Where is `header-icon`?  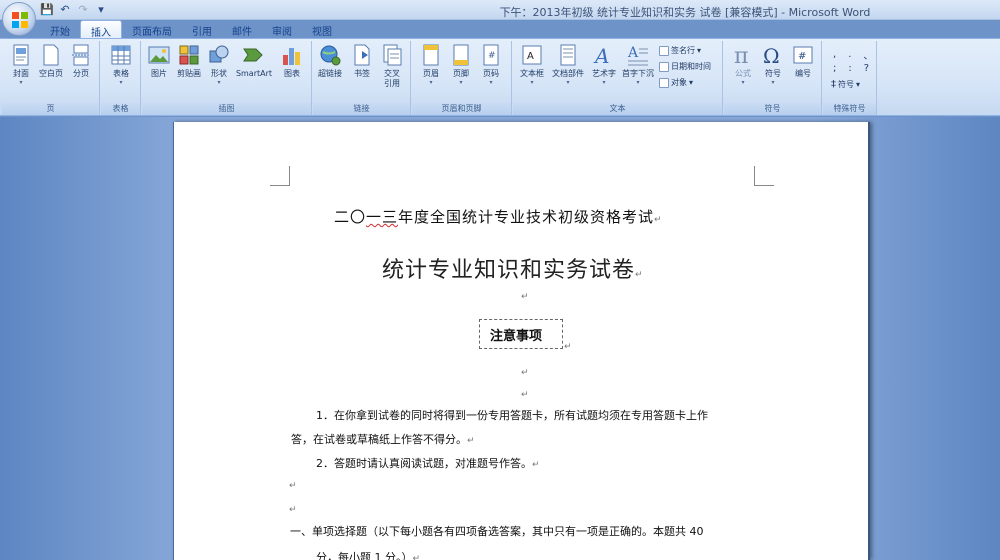 header-icon is located at coordinates (431, 55).